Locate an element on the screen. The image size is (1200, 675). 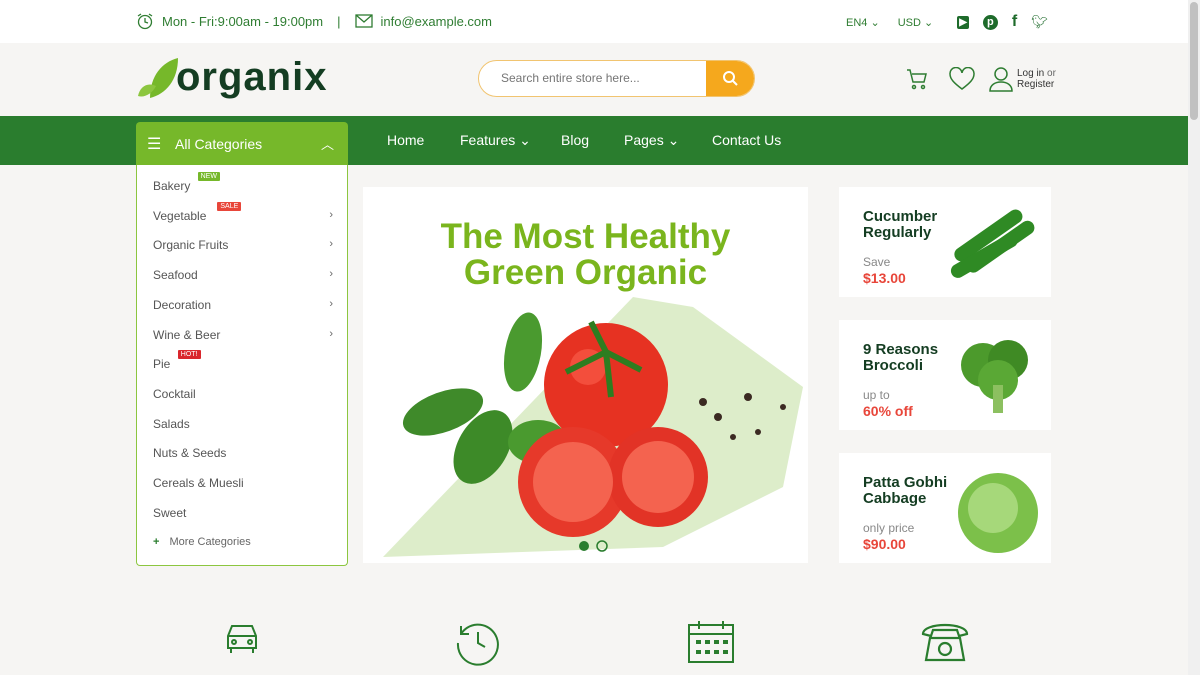
promo-card: Patta Gobhi Cabbage only price $90.00 is located at coordinates (945, 508).